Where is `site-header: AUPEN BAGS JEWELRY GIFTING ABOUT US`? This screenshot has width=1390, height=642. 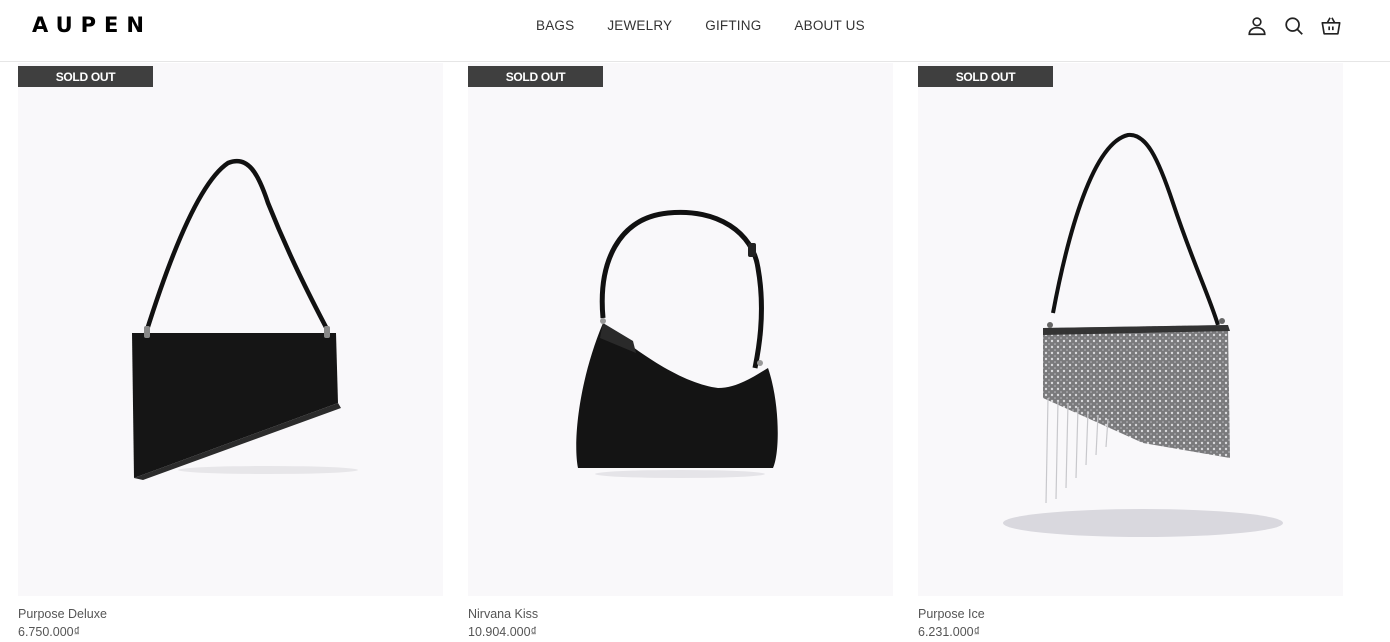 site-header: AUPEN BAGS JEWELRY GIFTING ABOUT US is located at coordinates (695, 31).